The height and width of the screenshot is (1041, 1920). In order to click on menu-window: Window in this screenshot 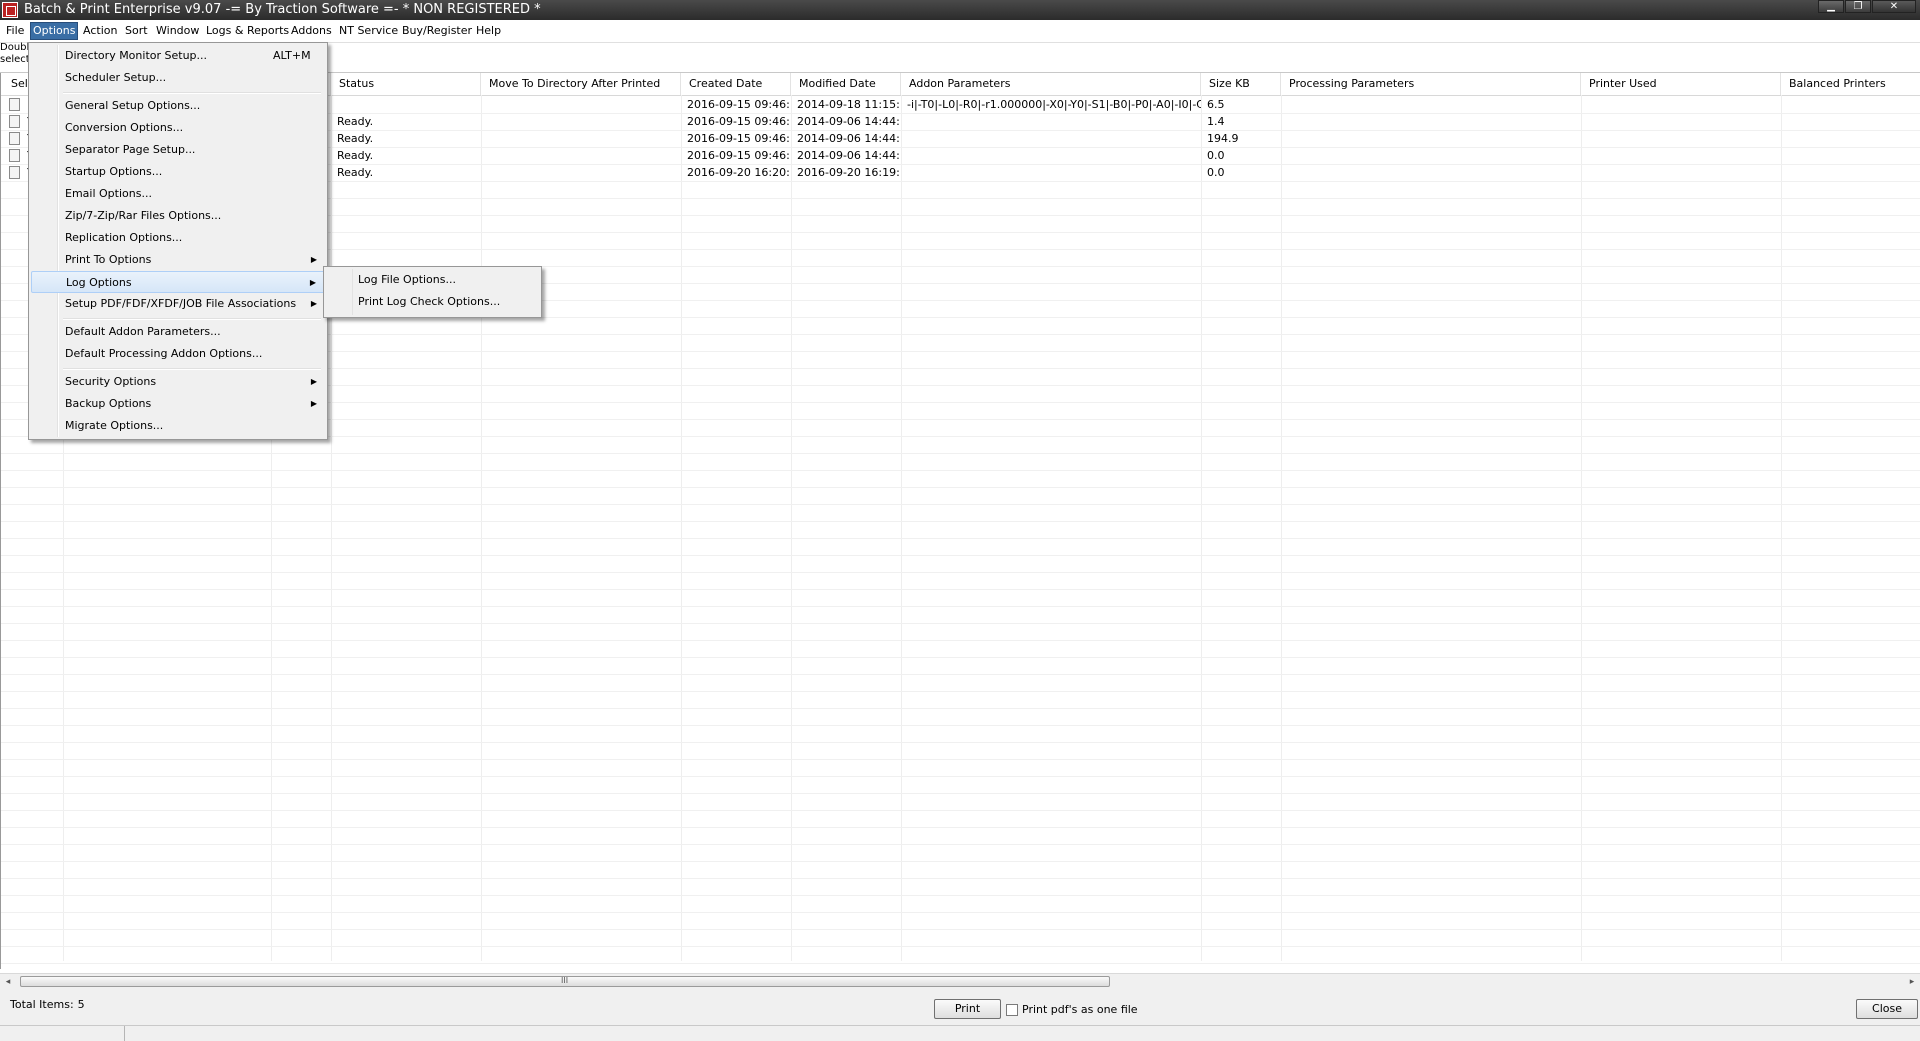, I will do `click(177, 31)`.